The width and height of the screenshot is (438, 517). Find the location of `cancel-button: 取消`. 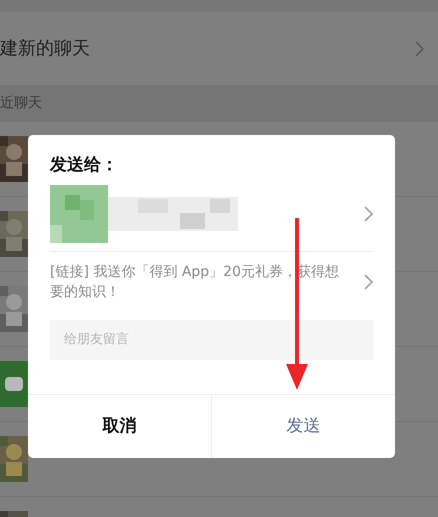

cancel-button: 取消 is located at coordinates (119, 426).